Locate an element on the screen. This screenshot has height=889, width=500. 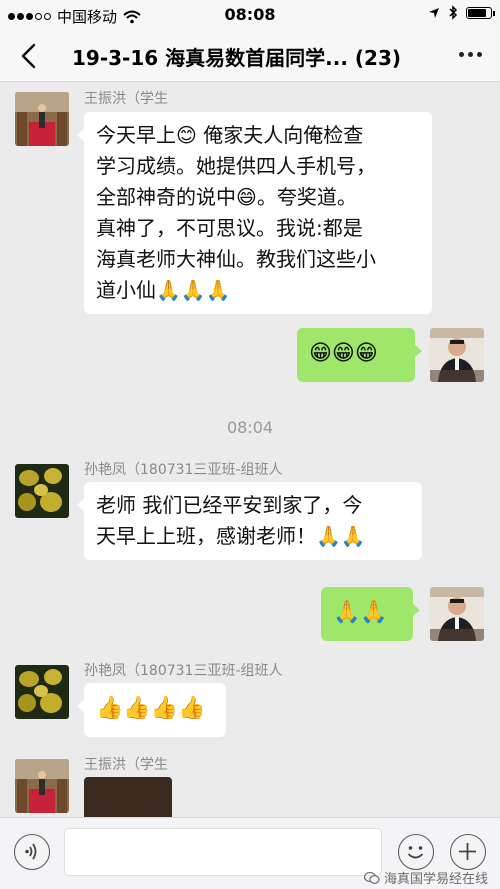
message-bubble-outgoing: 😁😁😁 is located at coordinates (359, 355).